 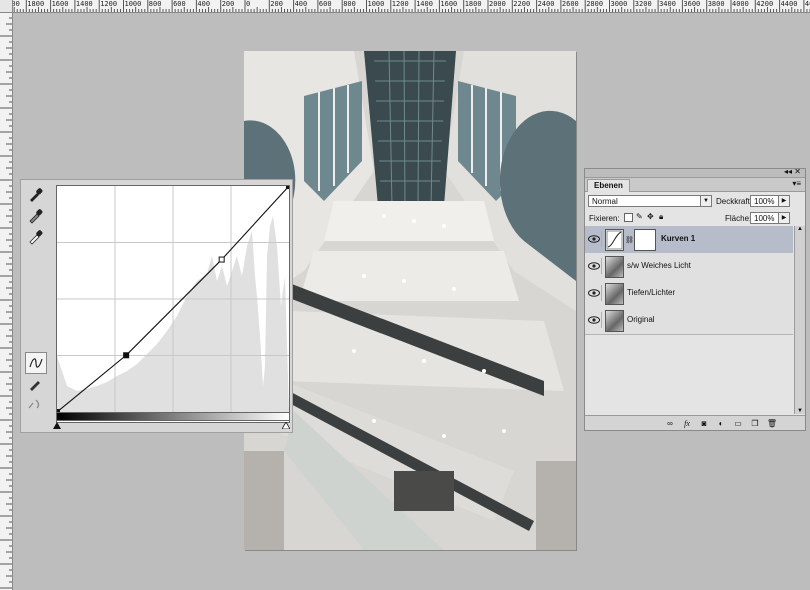 What do you see at coordinates (57, 426) in the screenshot?
I see `black-input-slider-icon` at bounding box center [57, 426].